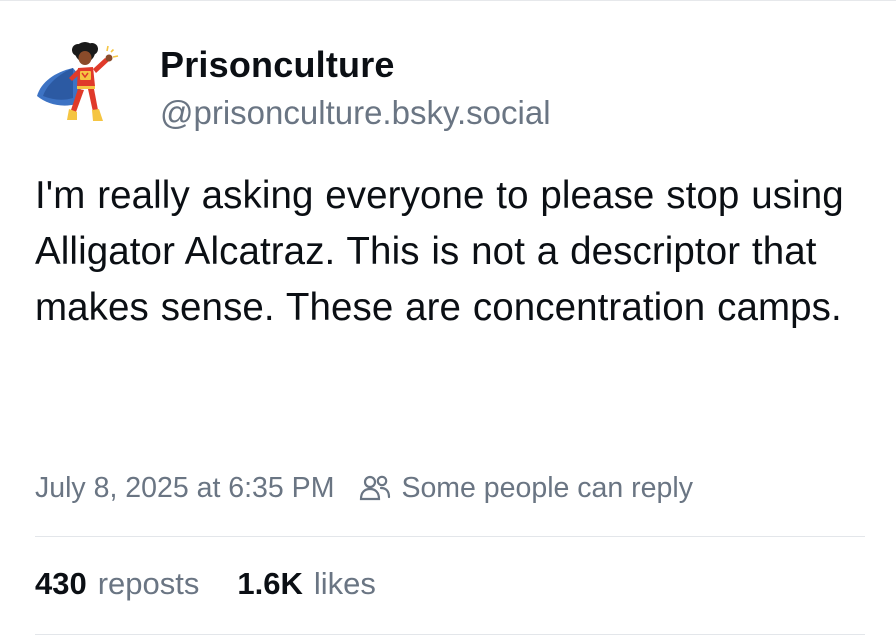 This screenshot has width=896, height=639. Describe the element at coordinates (450, 634) in the screenshot. I see `stats-bottom-divider` at that location.